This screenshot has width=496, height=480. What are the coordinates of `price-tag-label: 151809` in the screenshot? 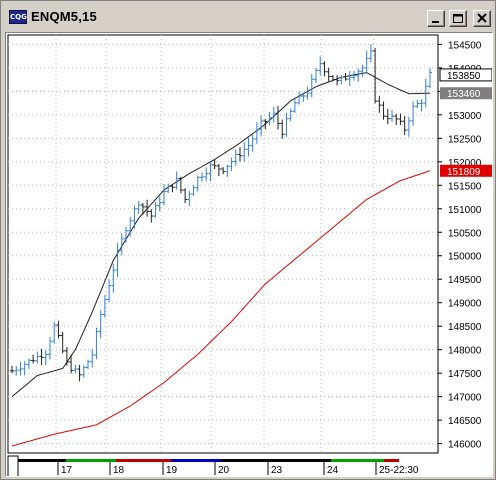 It's located at (464, 172).